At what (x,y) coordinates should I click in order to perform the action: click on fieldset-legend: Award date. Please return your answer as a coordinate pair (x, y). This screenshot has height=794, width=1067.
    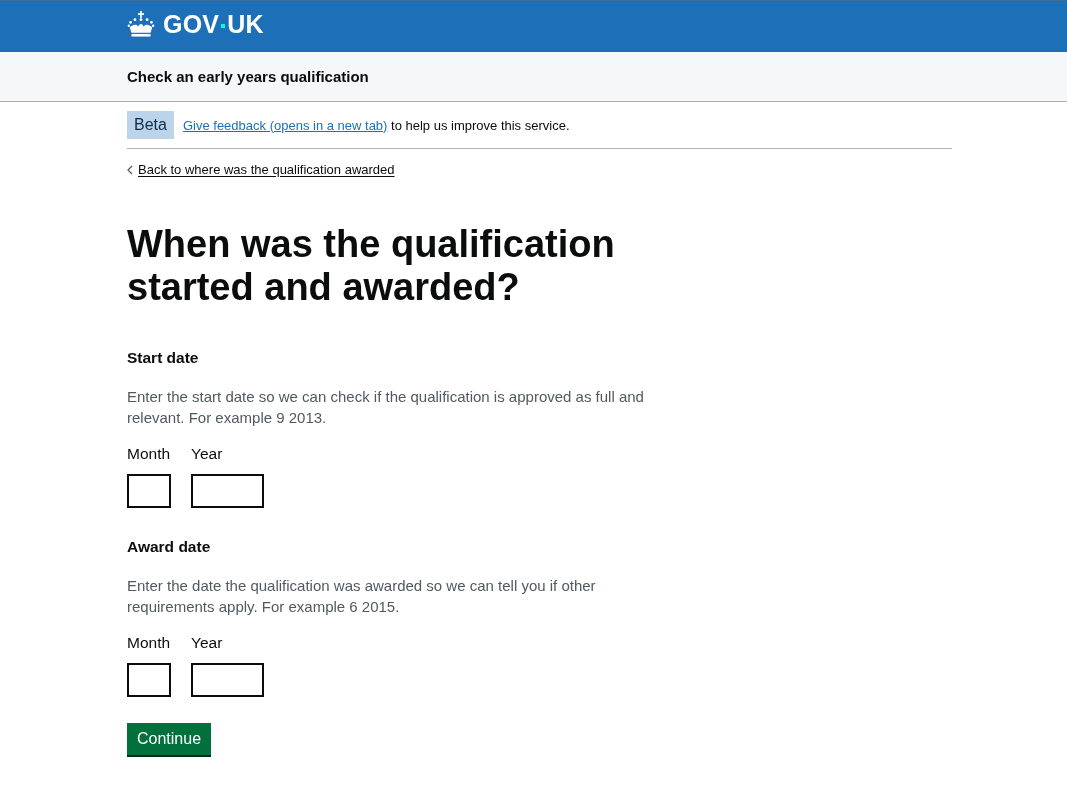
    Looking at the image, I should click on (539, 546).